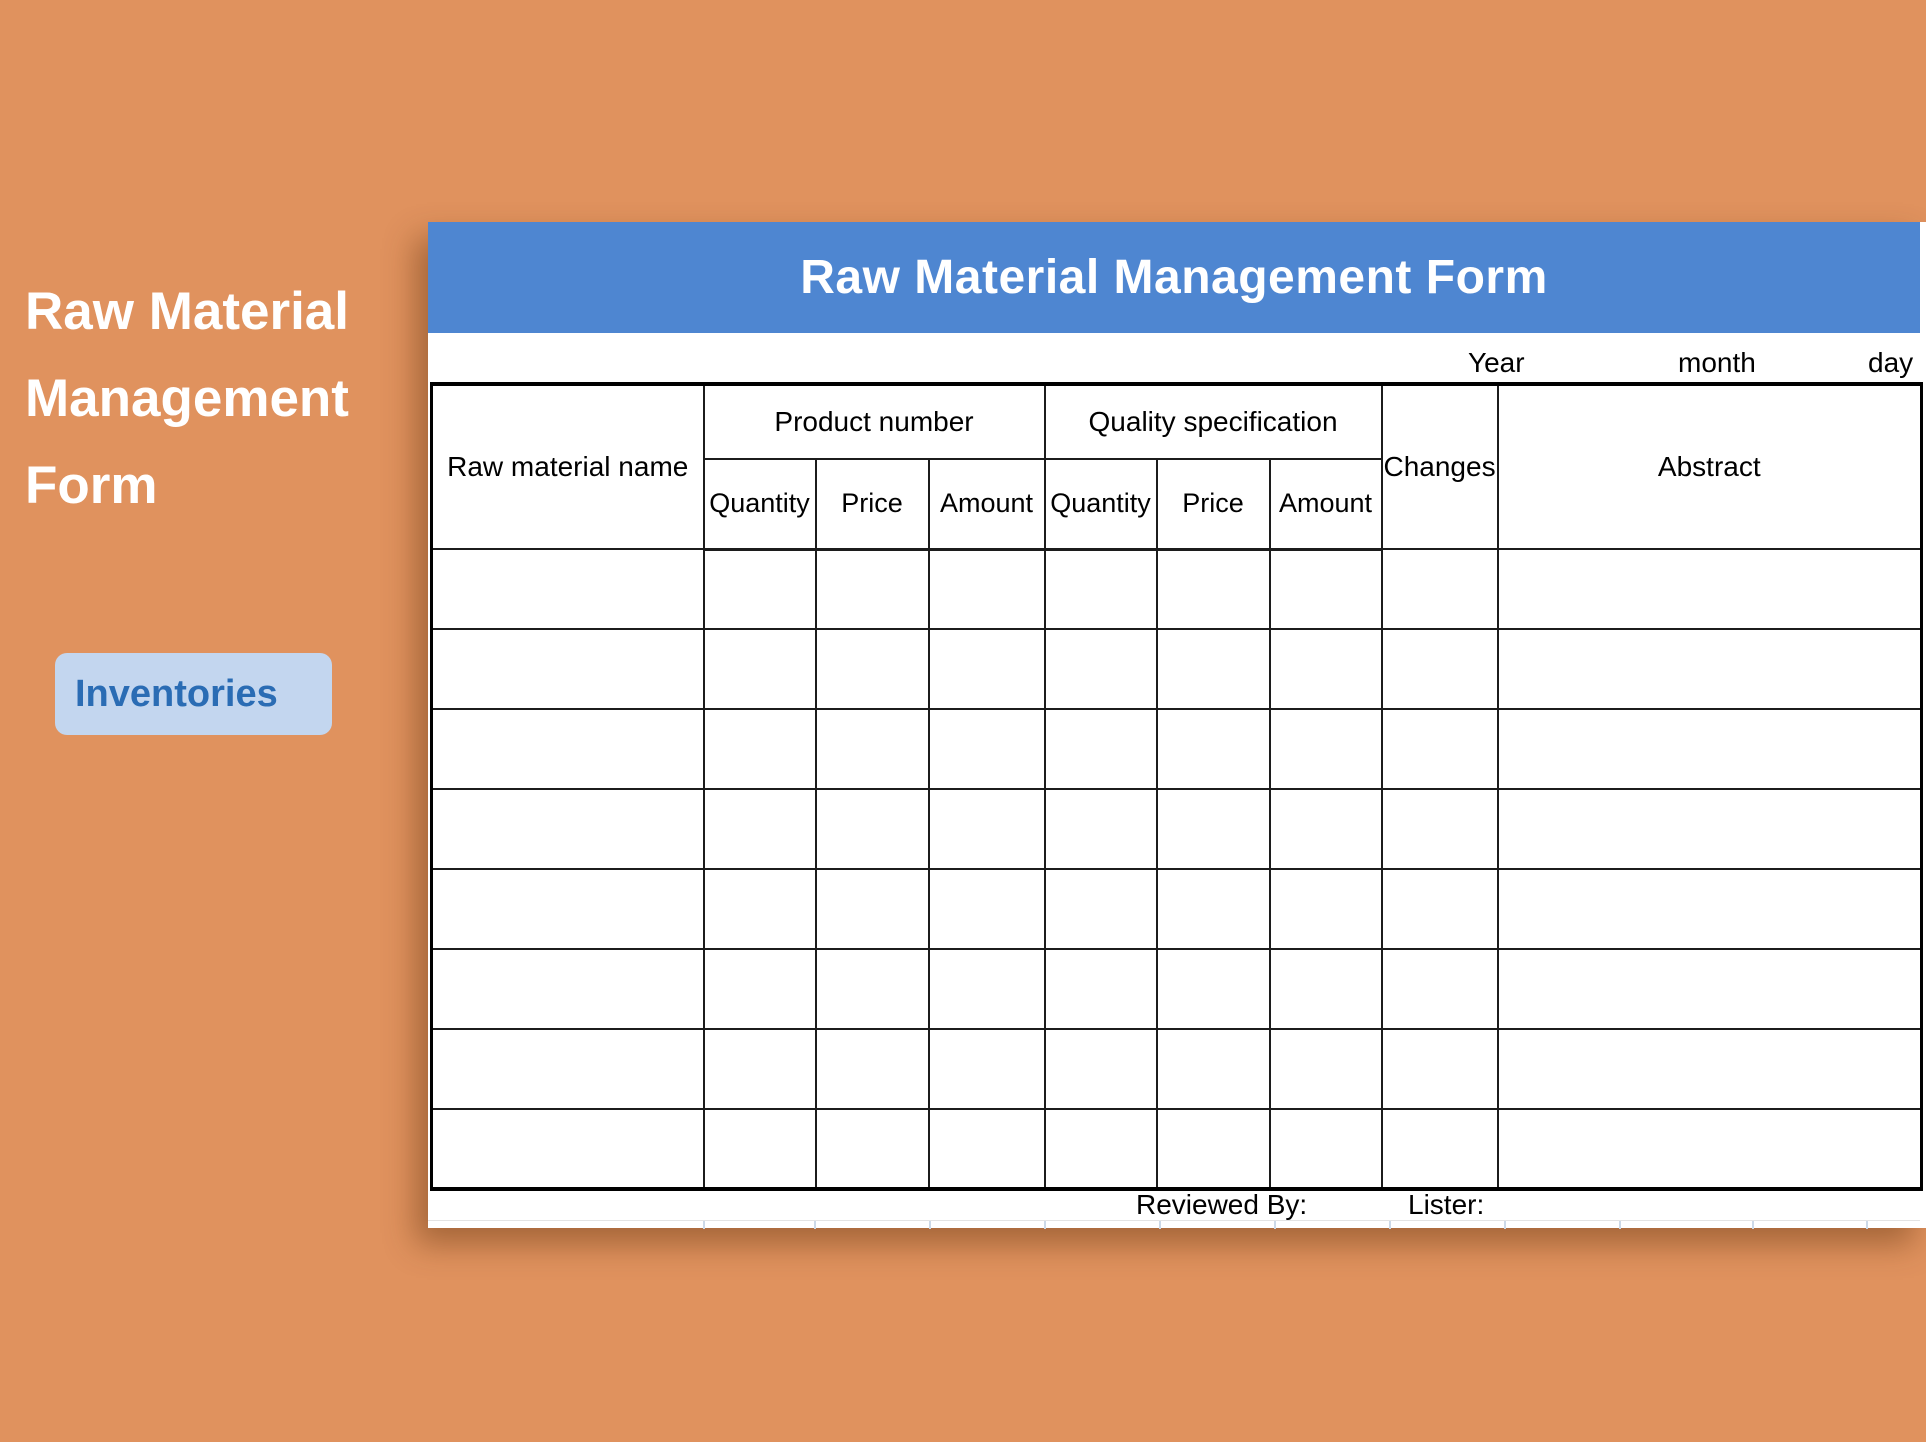  What do you see at coordinates (187, 311) in the screenshot?
I see `hero-title-line-1: Raw Material` at bounding box center [187, 311].